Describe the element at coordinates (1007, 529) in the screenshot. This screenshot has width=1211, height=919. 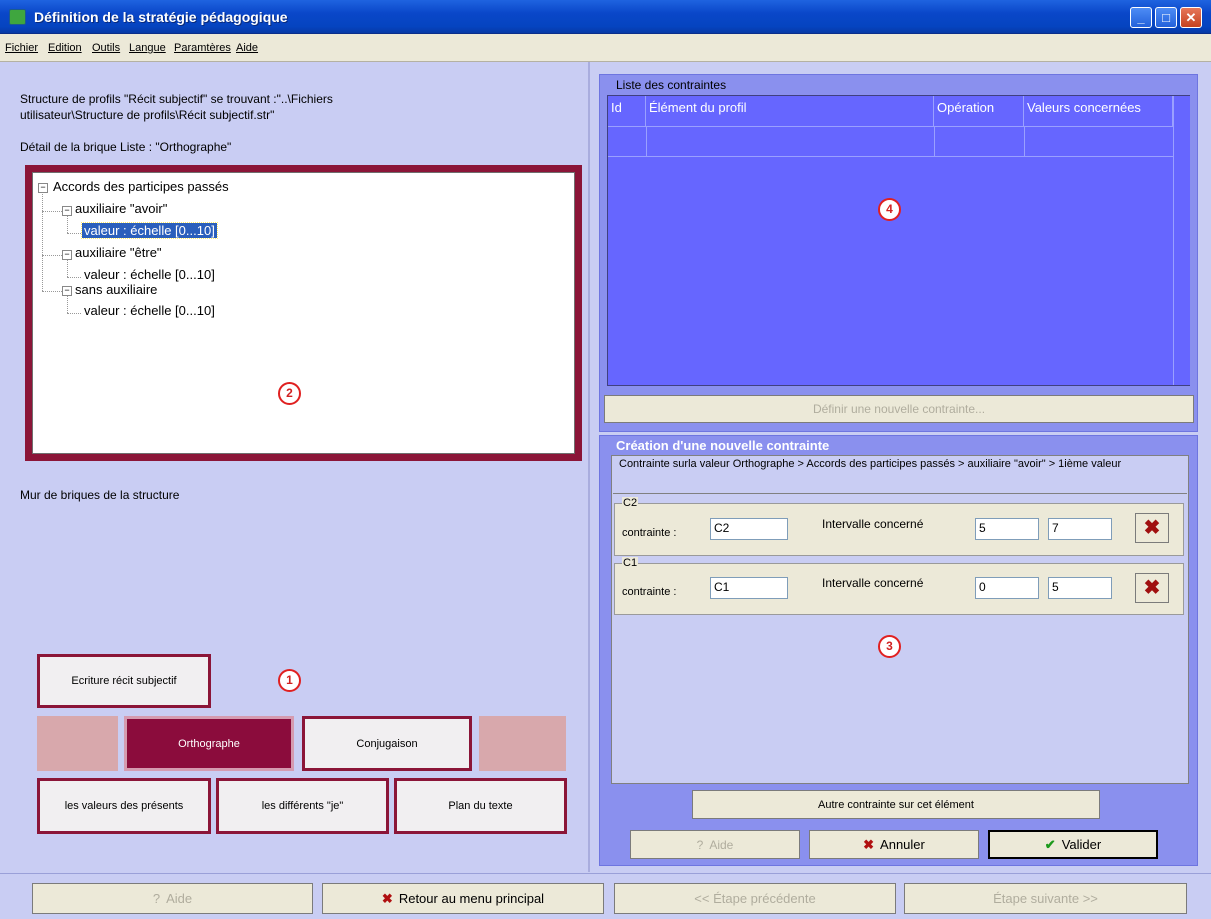
I see `interval-min-field: 5` at that location.